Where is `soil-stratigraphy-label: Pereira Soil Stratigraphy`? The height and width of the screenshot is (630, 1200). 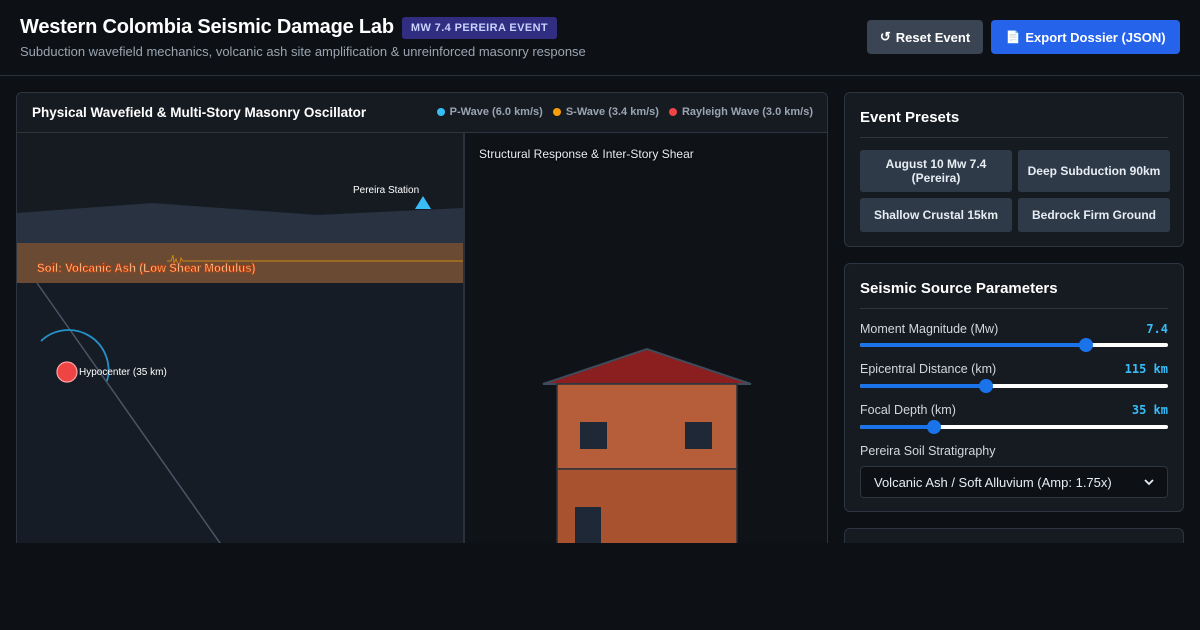 soil-stratigraphy-label: Pereira Soil Stratigraphy is located at coordinates (928, 451).